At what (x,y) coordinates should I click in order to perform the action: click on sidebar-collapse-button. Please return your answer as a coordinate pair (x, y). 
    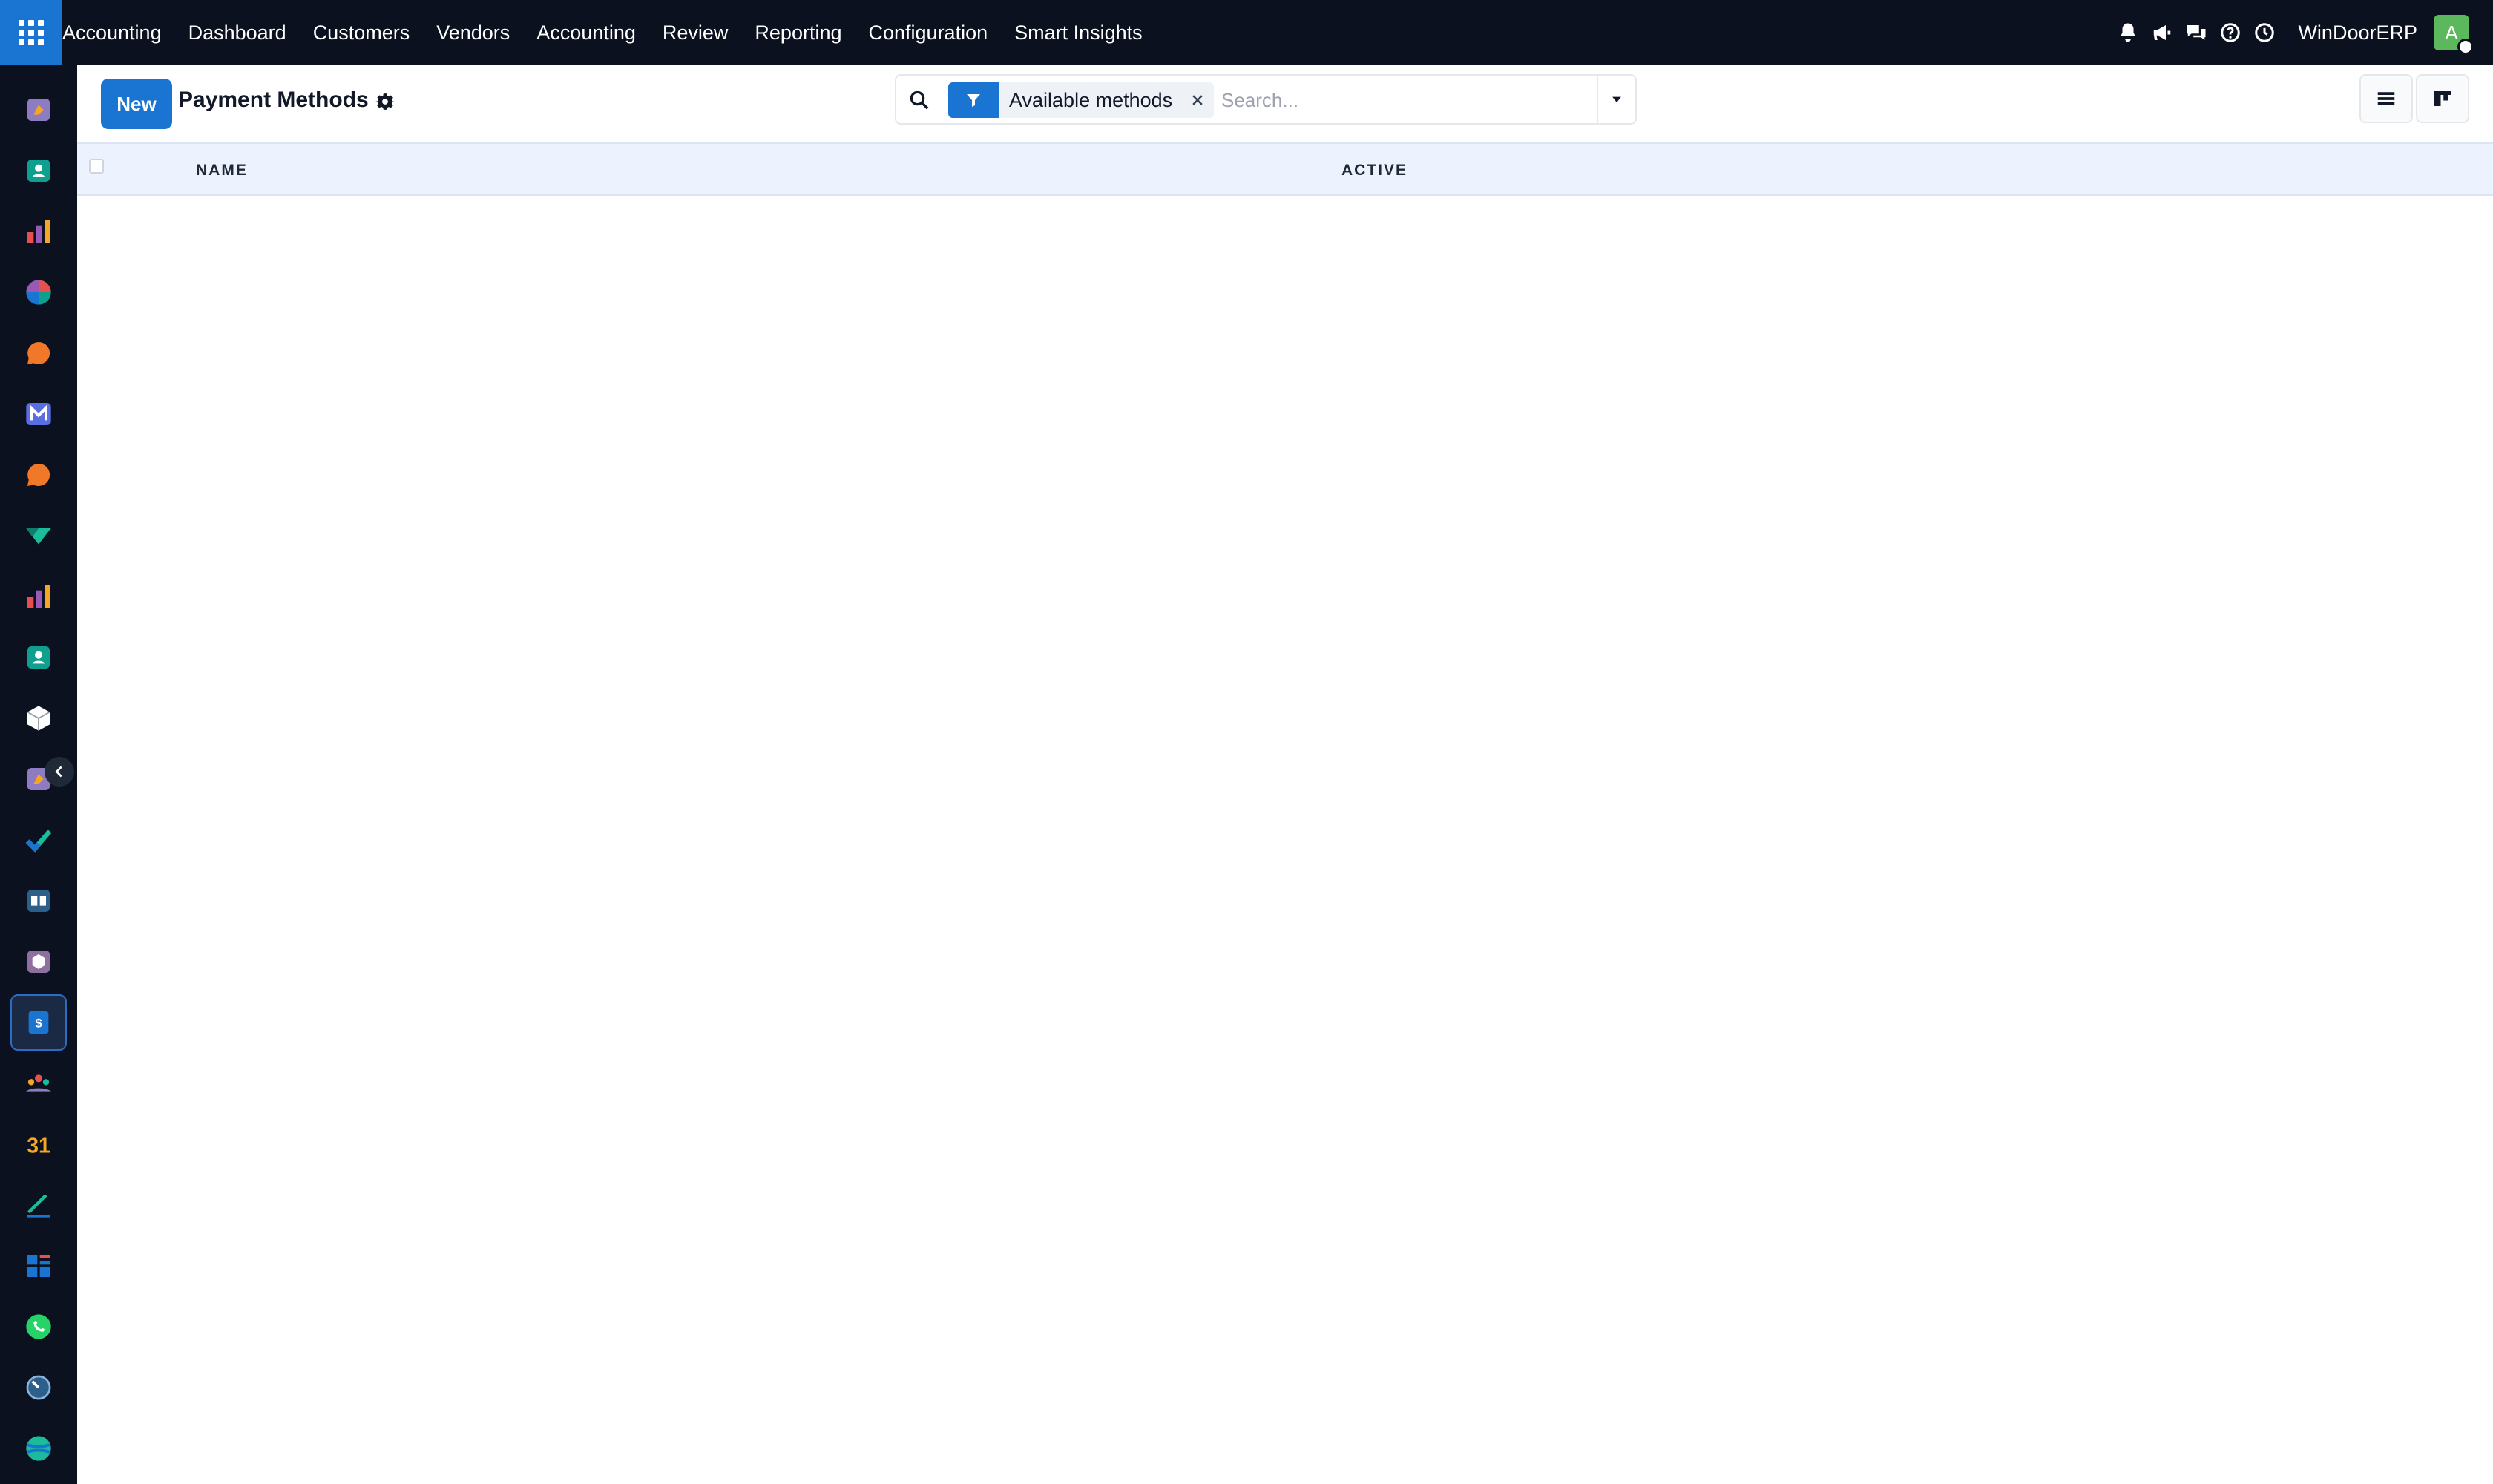
    Looking at the image, I should click on (59, 772).